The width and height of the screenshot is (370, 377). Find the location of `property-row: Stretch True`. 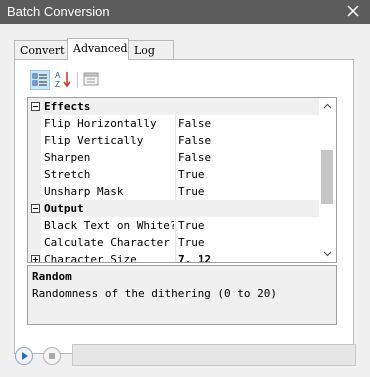

property-row: Stretch True is located at coordinates (174, 174).